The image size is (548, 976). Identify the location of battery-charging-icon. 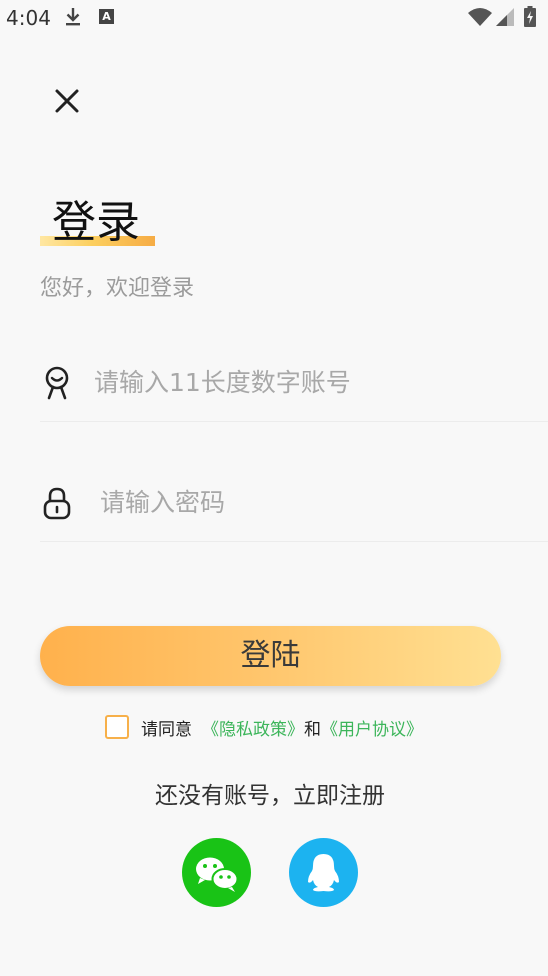
(530, 16).